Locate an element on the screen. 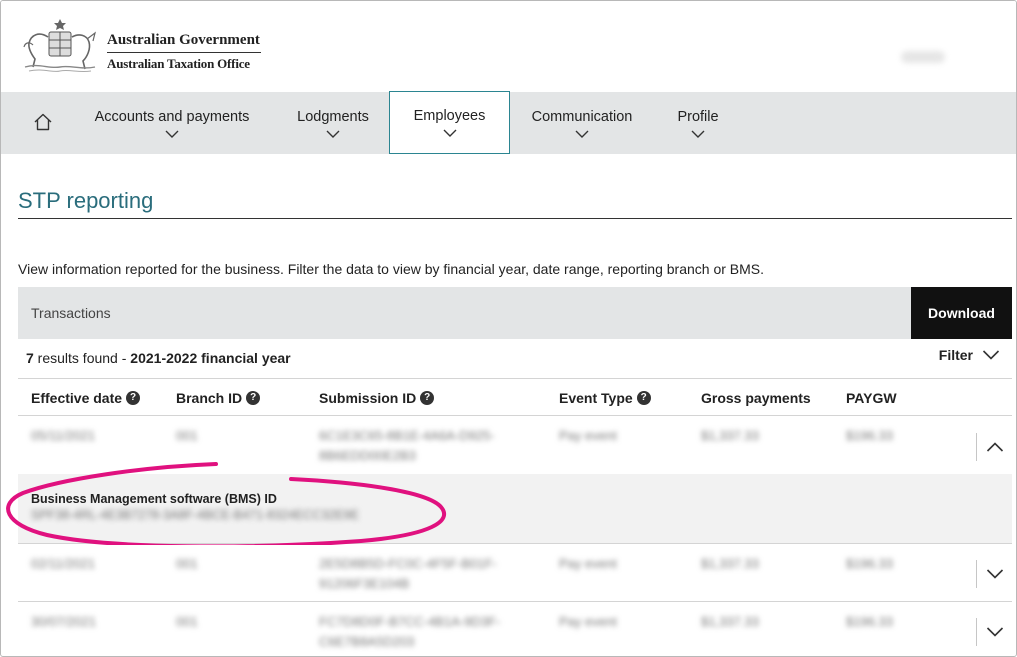 This screenshot has width=1017, height=657. nav-accounts-and-payments: Accounts and payments is located at coordinates (172, 123).